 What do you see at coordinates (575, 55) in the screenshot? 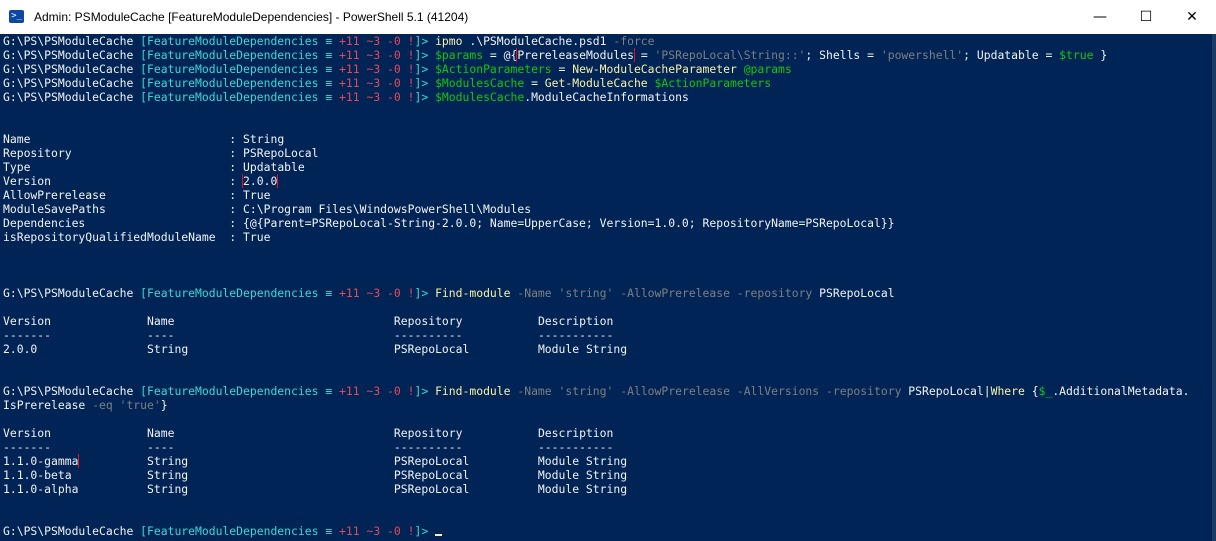
I see `highlighted-token: PrereleaseModules` at bounding box center [575, 55].